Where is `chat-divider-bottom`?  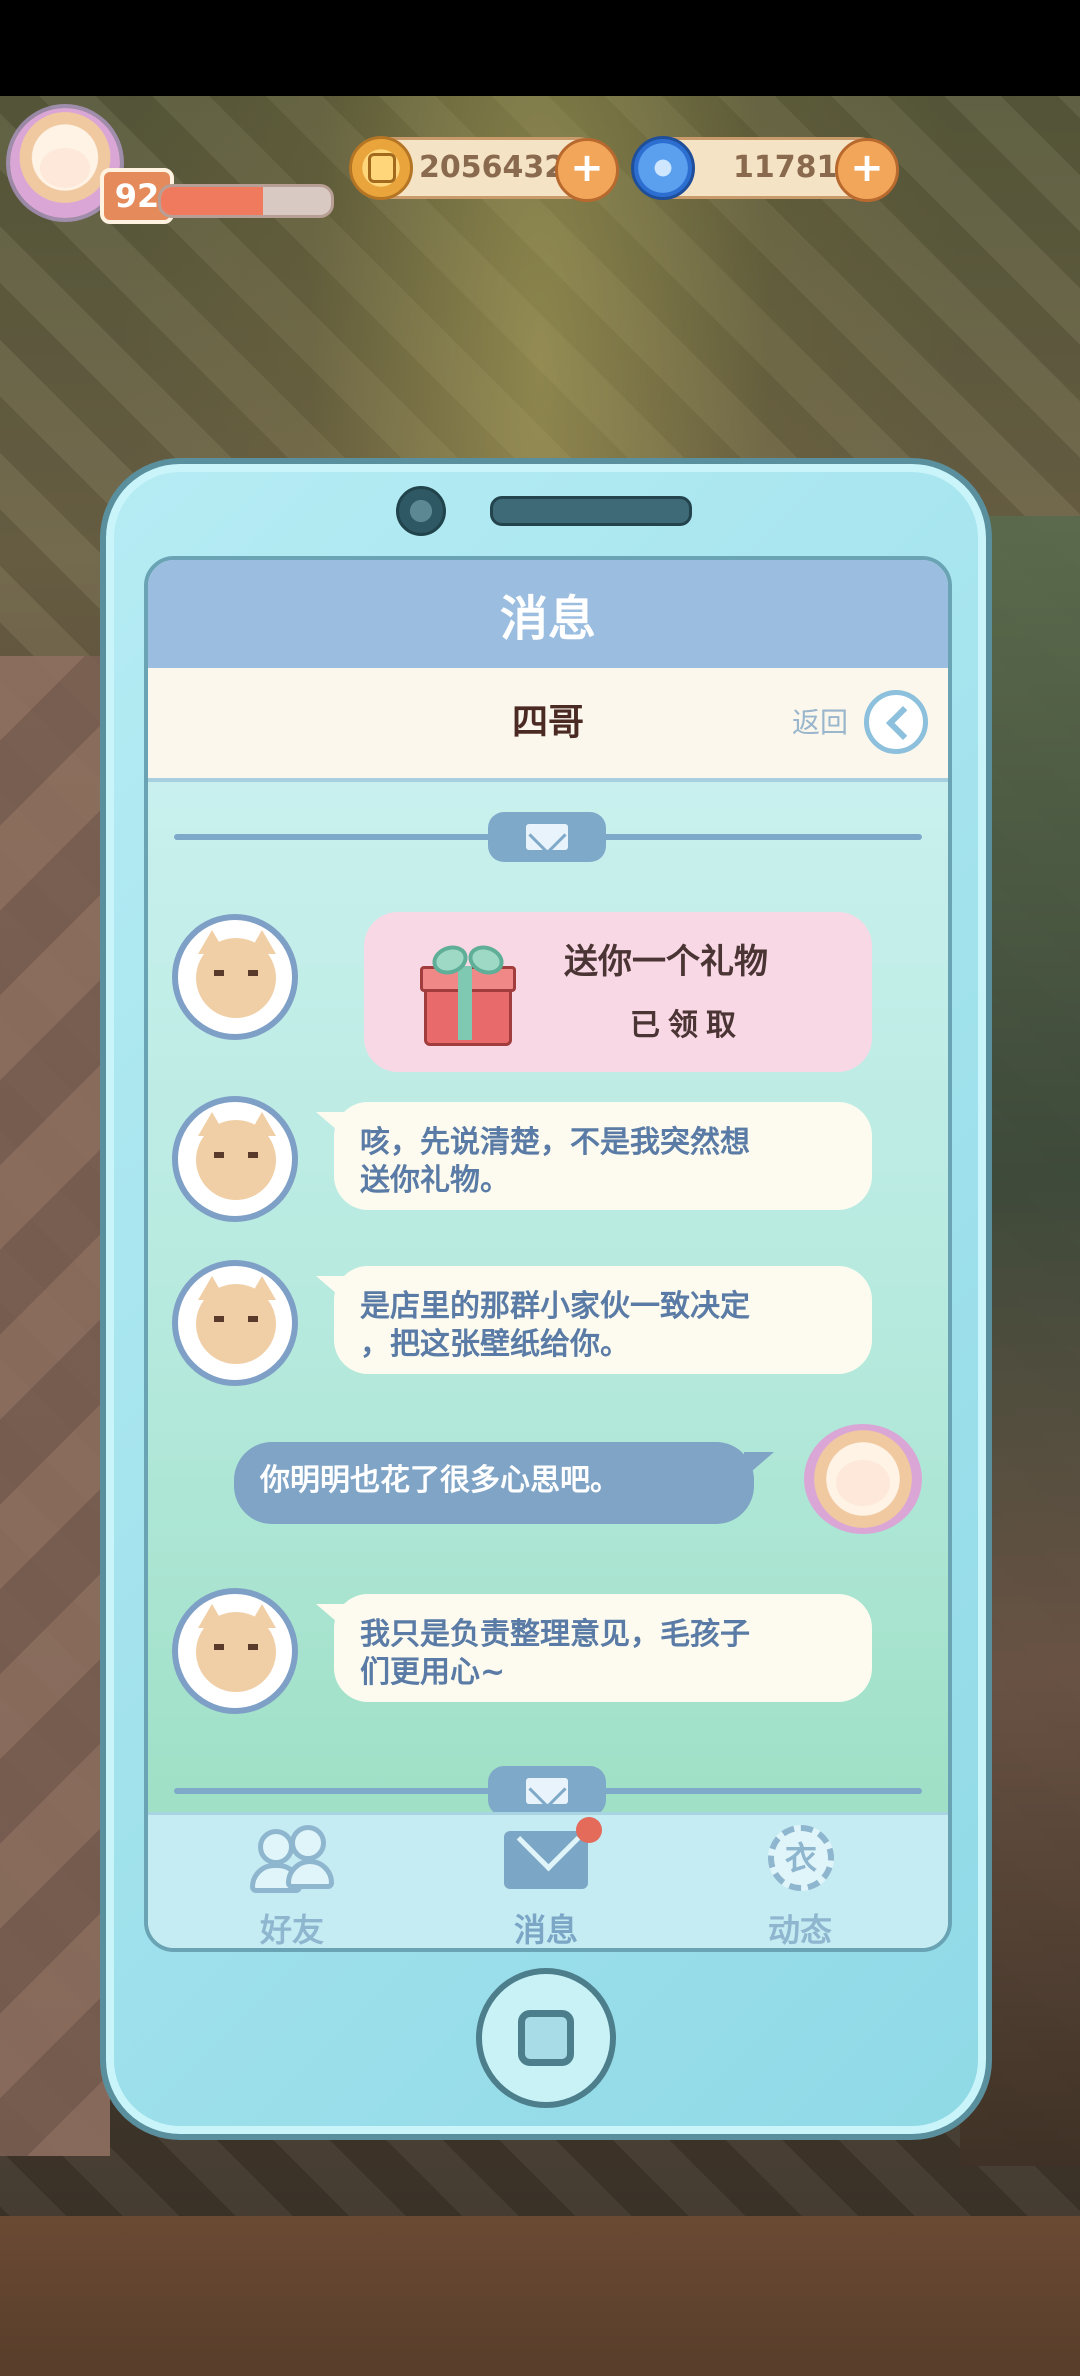 chat-divider-bottom is located at coordinates (548, 1791).